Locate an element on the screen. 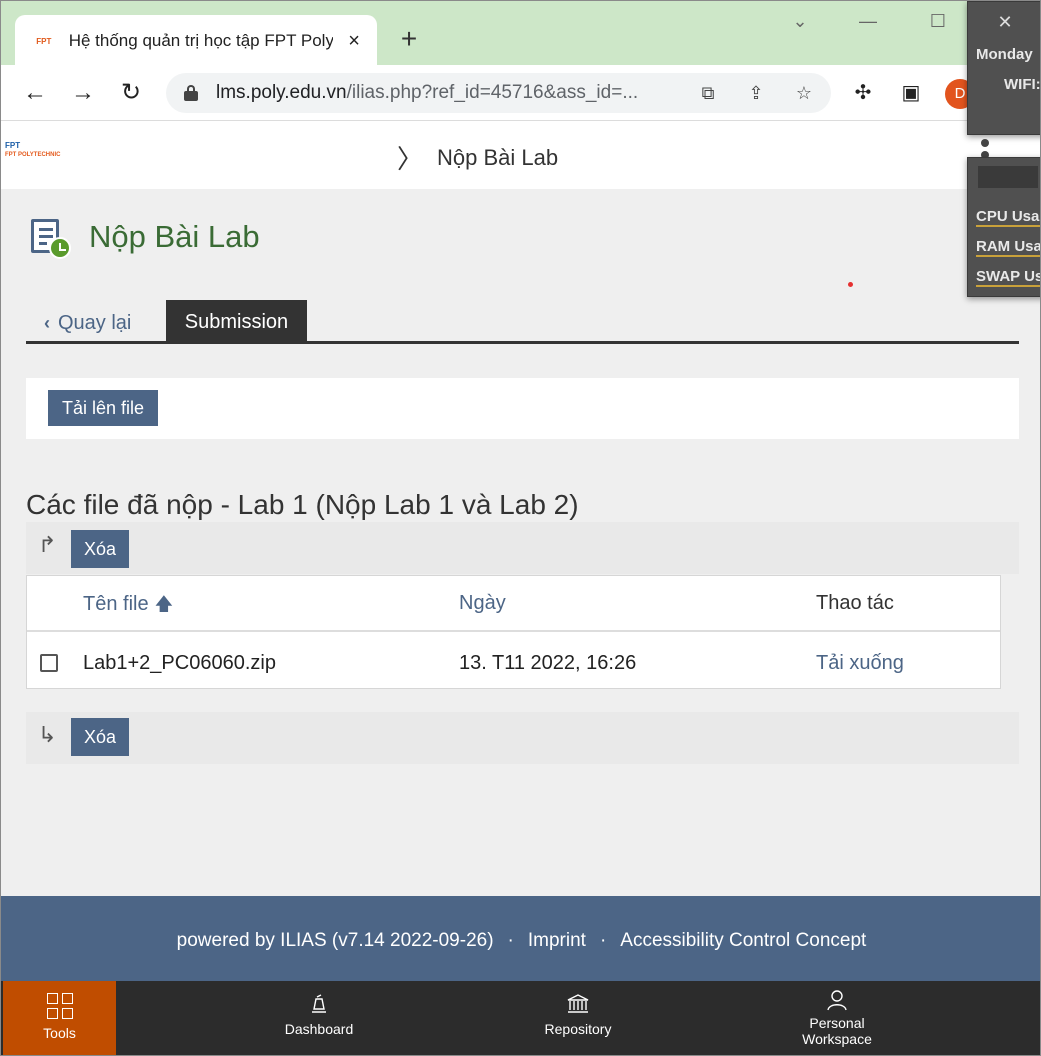  back-tab: ‹ Quay lại is located at coordinates (87, 323).